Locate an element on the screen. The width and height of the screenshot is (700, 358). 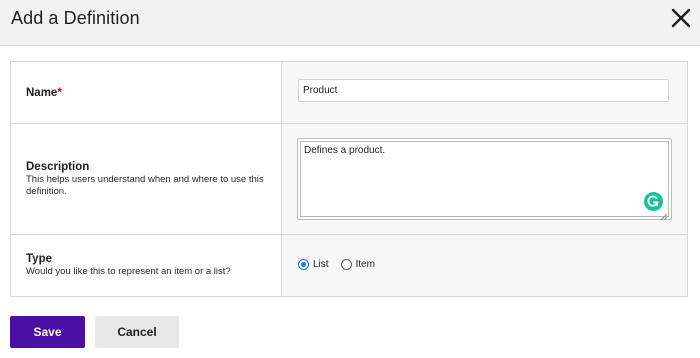
name-label-text: Name is located at coordinates (42, 92).